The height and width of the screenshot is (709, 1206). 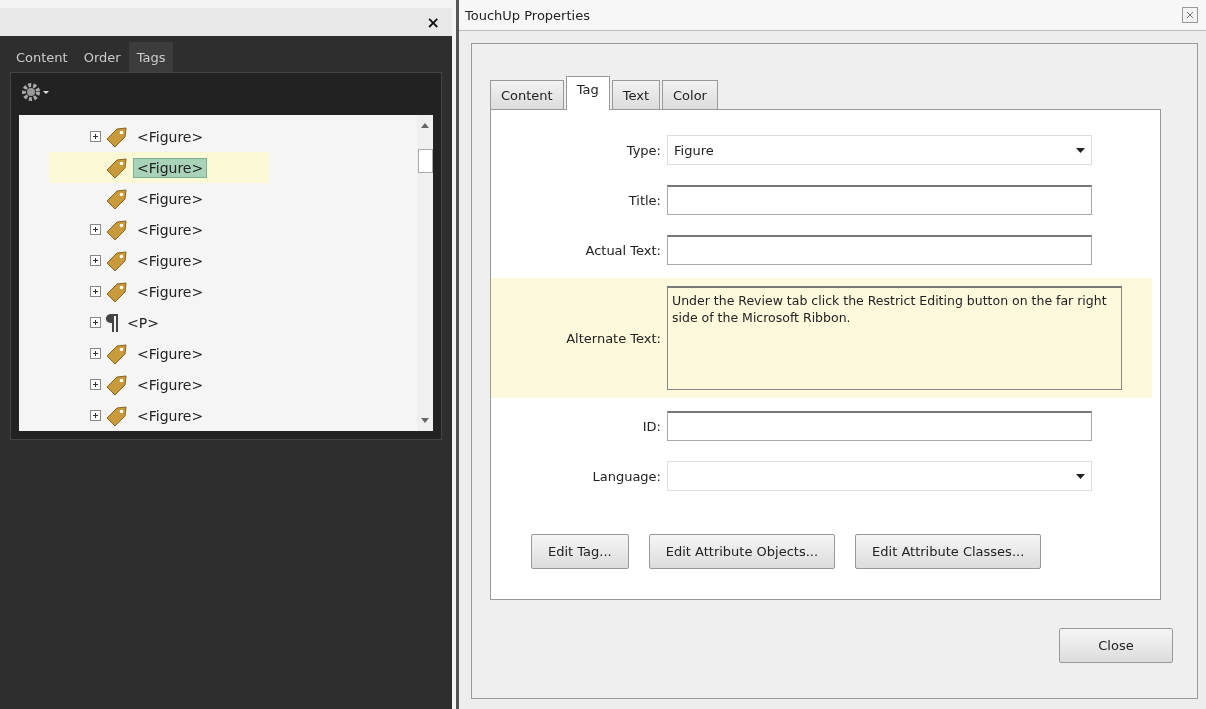 I want to click on dialog-tab: Content, so click(x=527, y=94).